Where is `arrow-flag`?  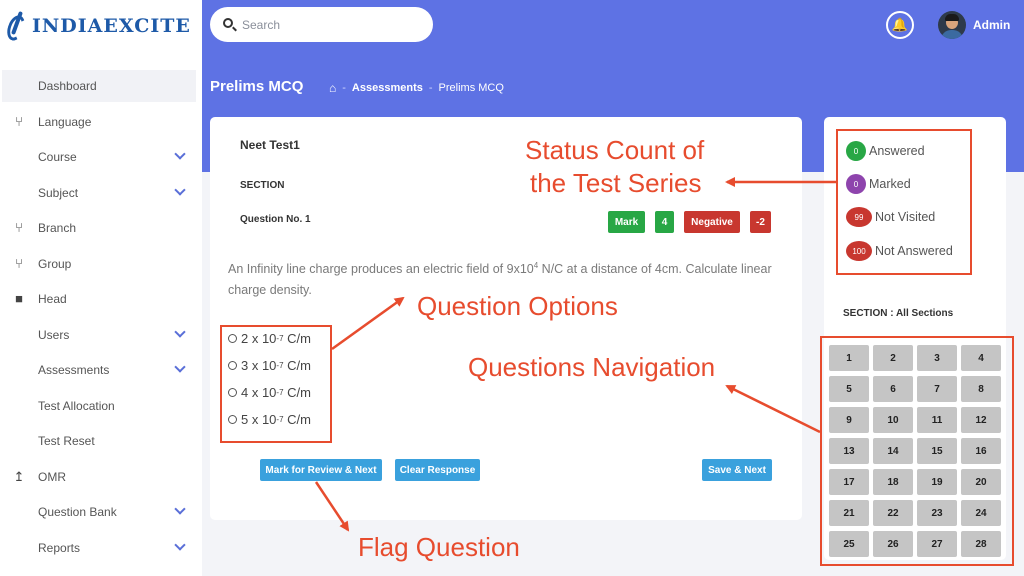 arrow-flag is located at coordinates (332, 506).